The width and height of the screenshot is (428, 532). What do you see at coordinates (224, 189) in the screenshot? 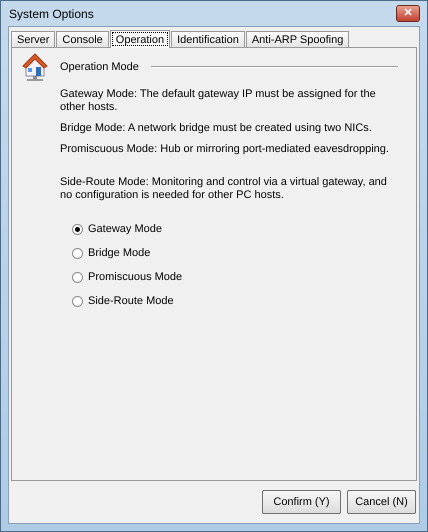
I see `mode-description: Side-Route Mode: Monitoring and control via a virtual gateway, and no configuration is needed for other PC hosts.` at bounding box center [224, 189].